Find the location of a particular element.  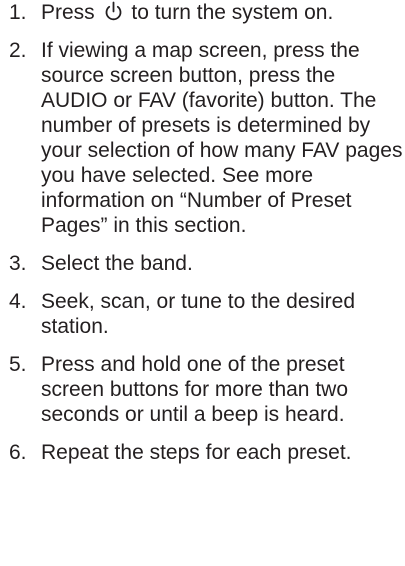

step-number: 4. is located at coordinates (18, 301).